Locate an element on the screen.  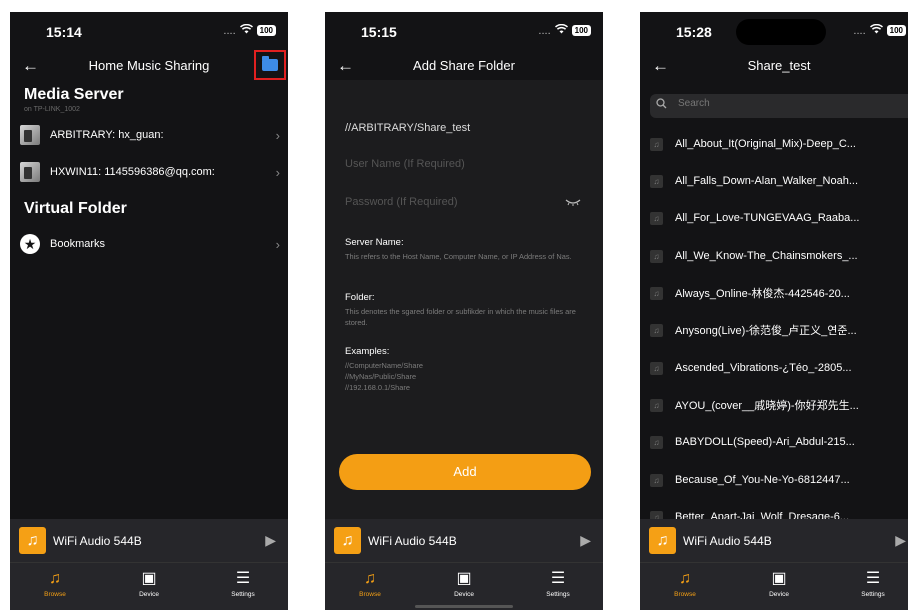
dynamic-island is located at coordinates (781, 32).